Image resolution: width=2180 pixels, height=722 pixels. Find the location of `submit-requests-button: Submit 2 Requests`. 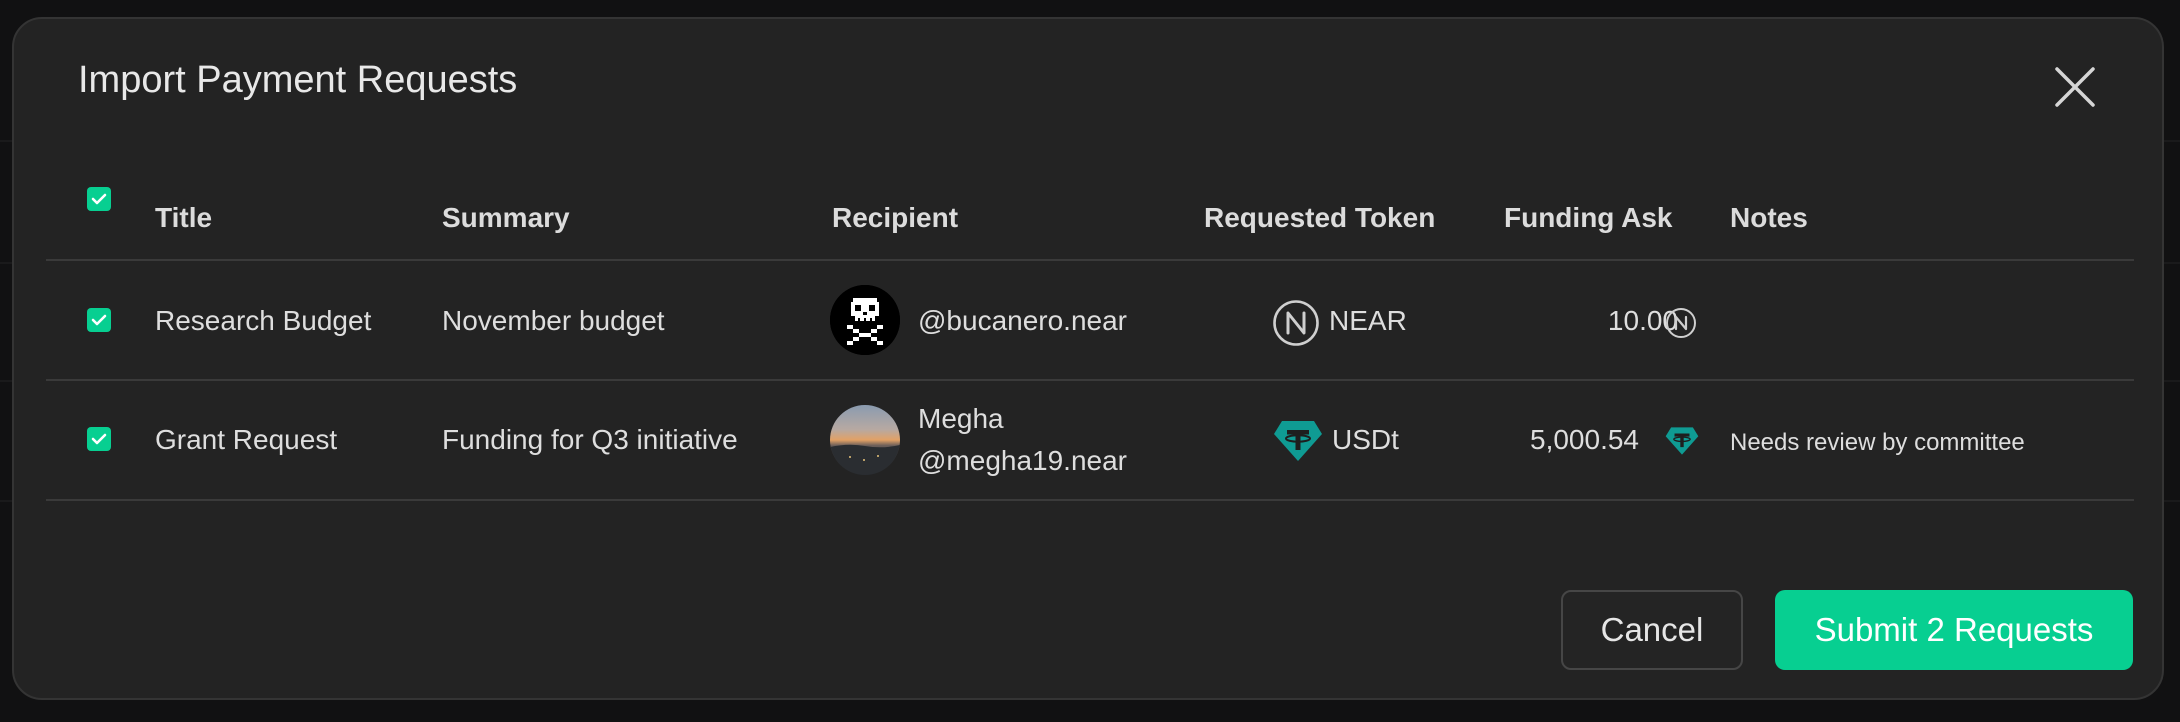

submit-requests-button: Submit 2 Requests is located at coordinates (1954, 630).